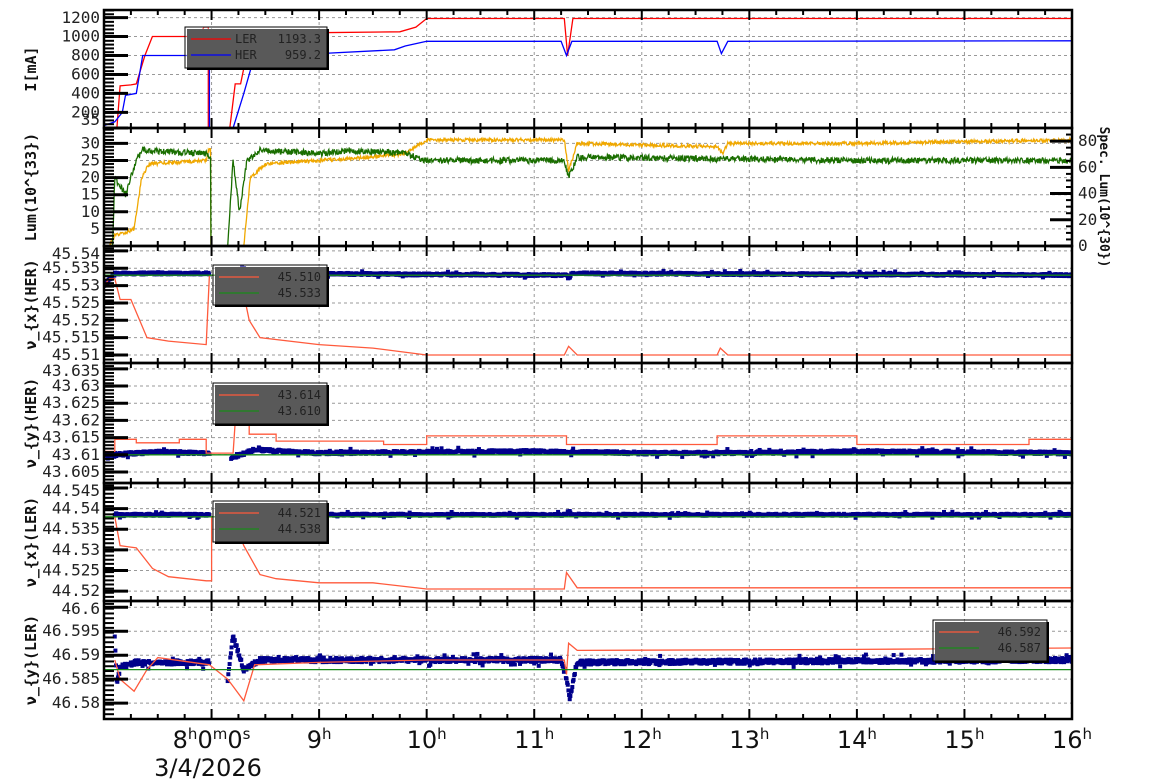 The width and height of the screenshot is (1154, 782). What do you see at coordinates (246, 39) in the screenshot?
I see `legend-name: LER` at bounding box center [246, 39].